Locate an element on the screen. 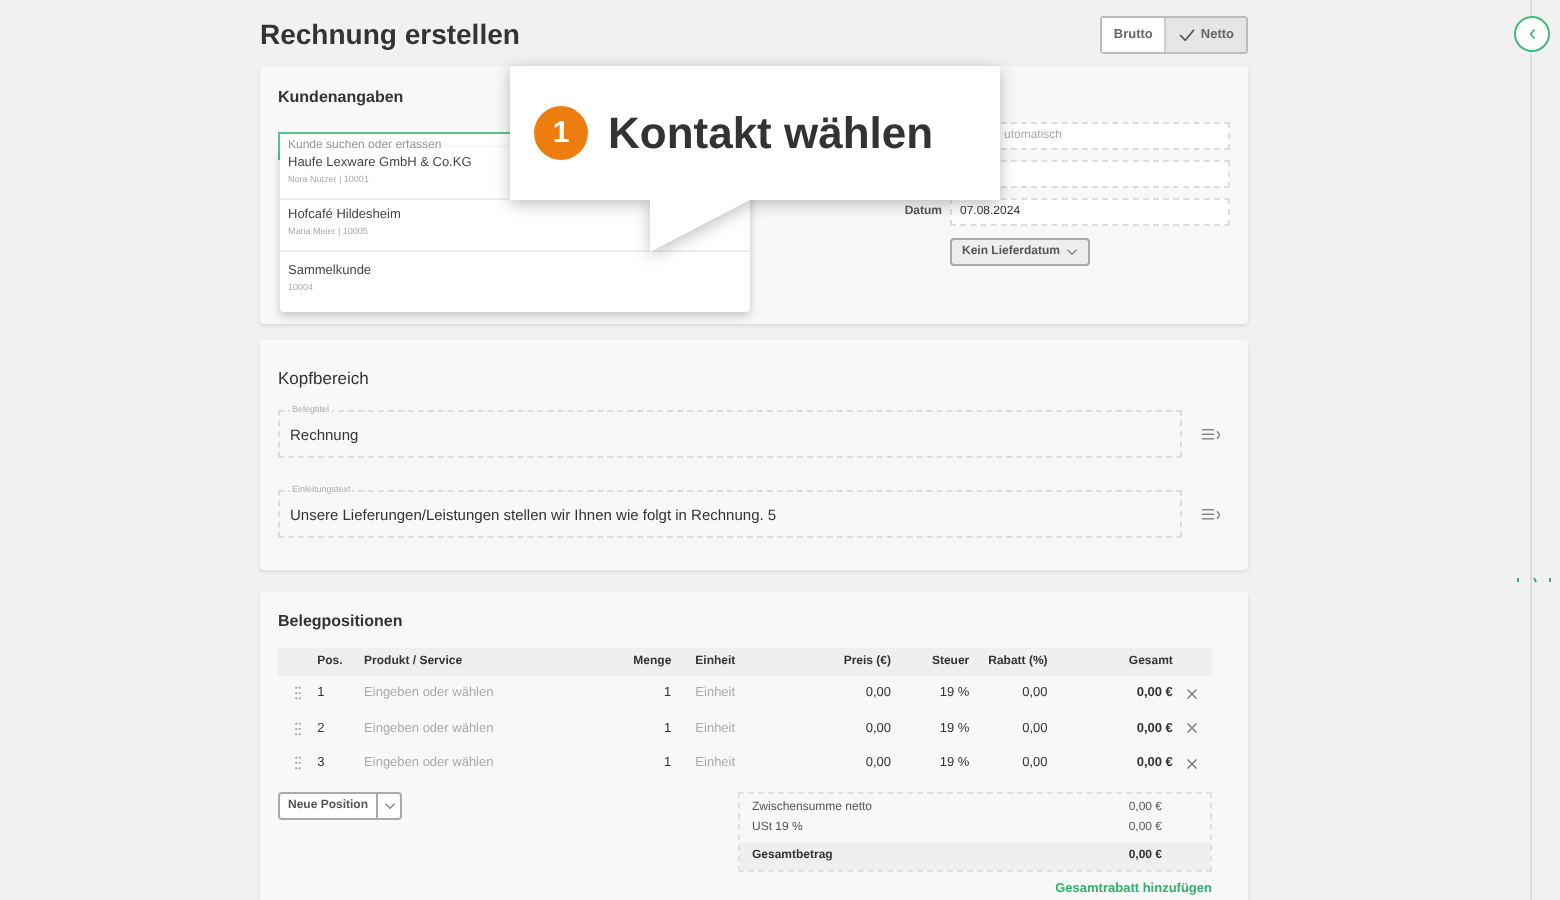 The image size is (1560, 900). page-title: Rechnung erstellen is located at coordinates (390, 33).